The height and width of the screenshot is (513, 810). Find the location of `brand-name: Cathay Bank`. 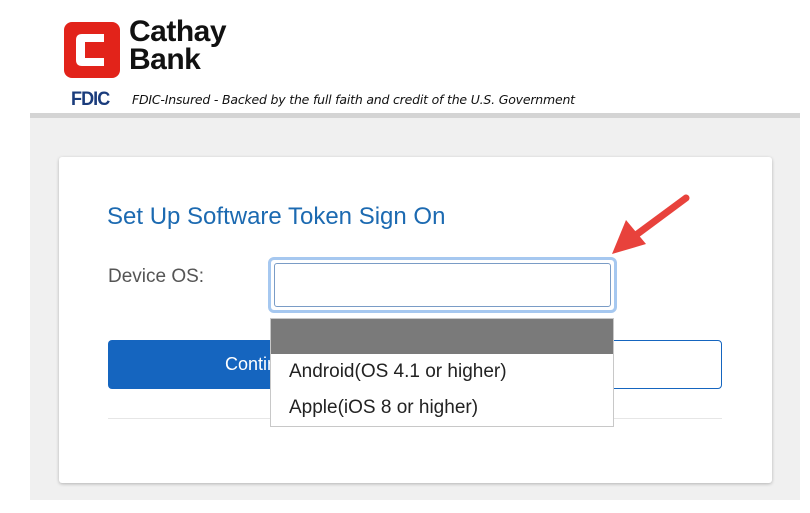

brand-name: Cathay Bank is located at coordinates (178, 45).